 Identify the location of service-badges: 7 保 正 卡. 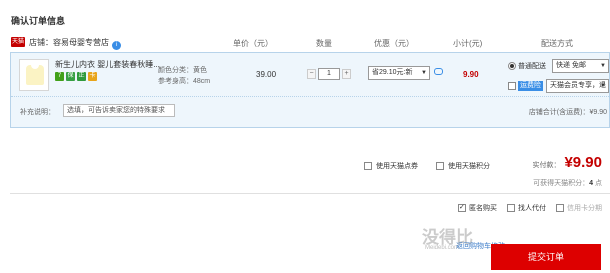
(76, 76).